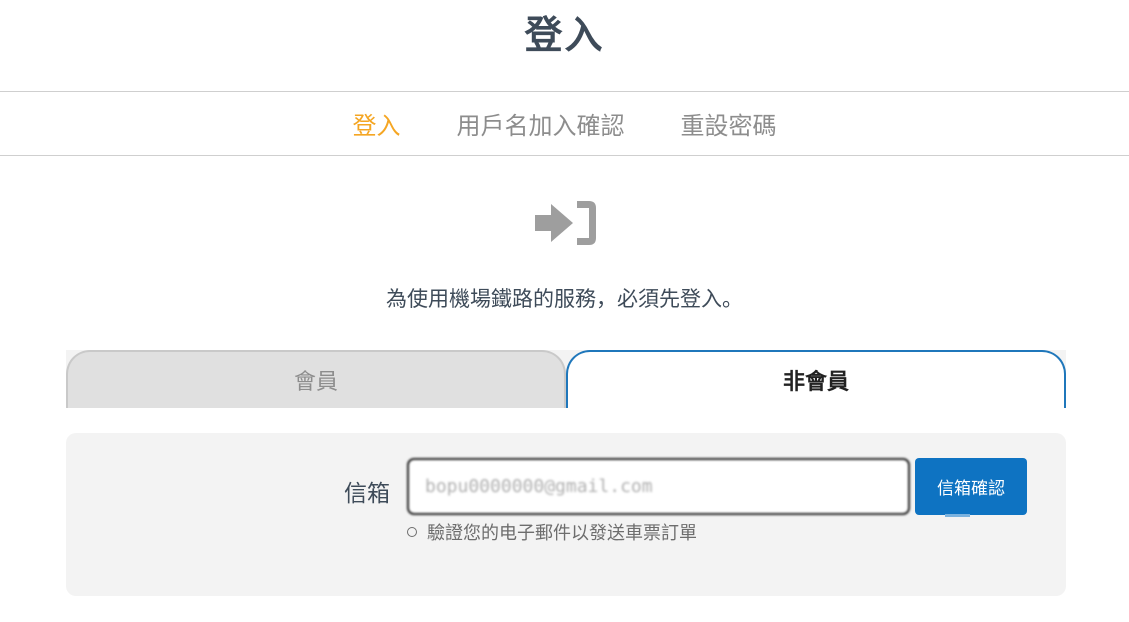 The height and width of the screenshot is (622, 1129). What do you see at coordinates (564, 35) in the screenshot?
I see `page-title: 登入` at bounding box center [564, 35].